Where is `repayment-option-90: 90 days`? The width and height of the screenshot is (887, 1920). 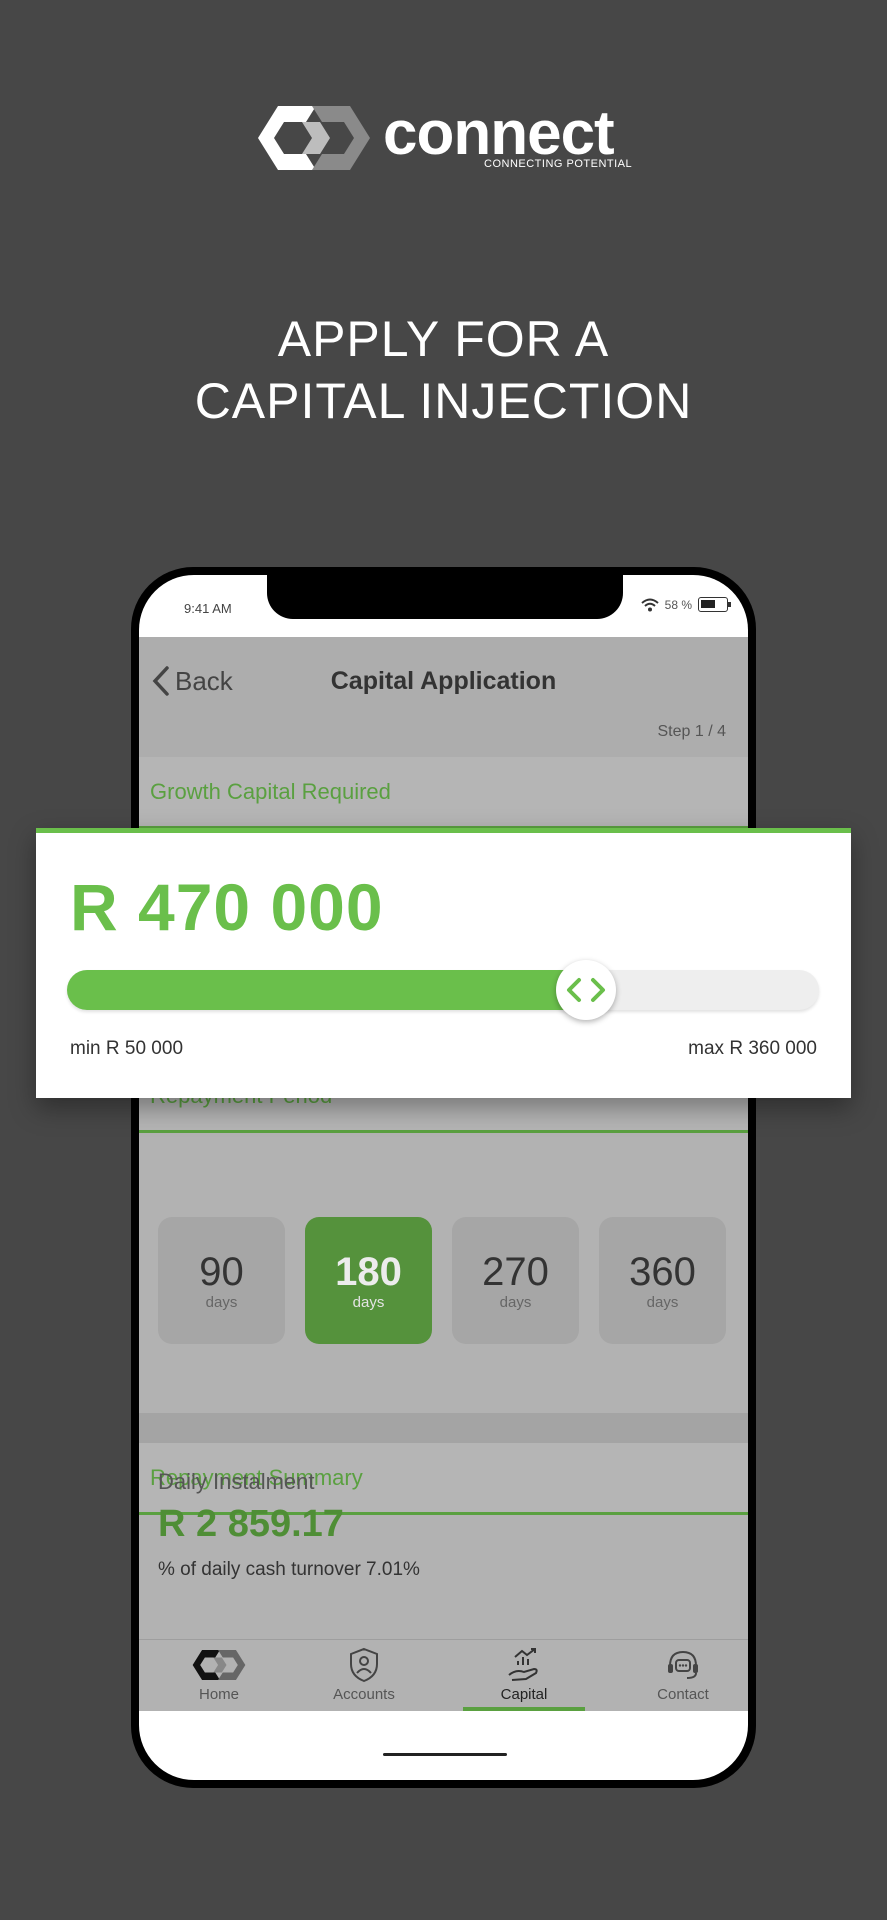 repayment-option-90: 90 days is located at coordinates (221, 1280).